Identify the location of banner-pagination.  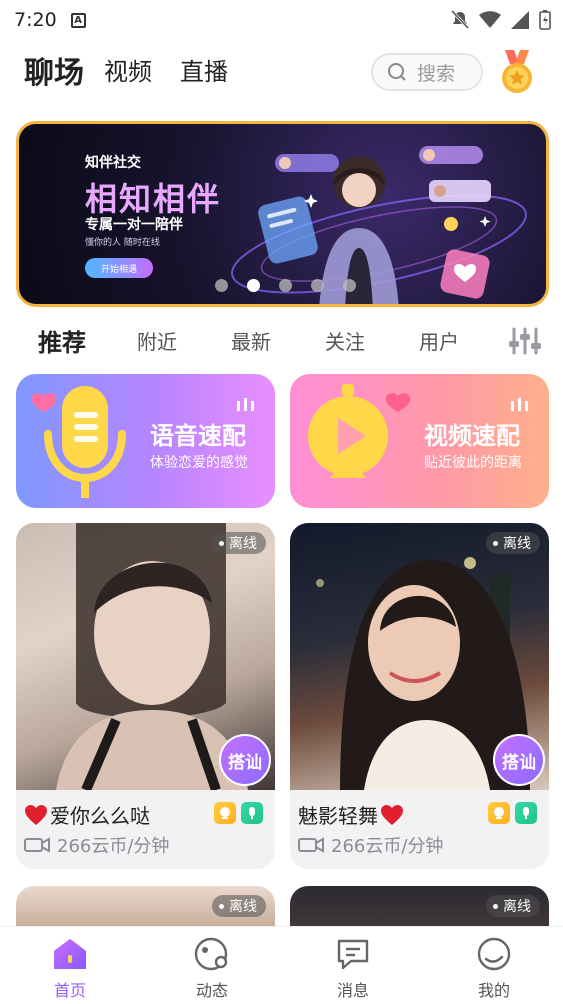
(285, 285).